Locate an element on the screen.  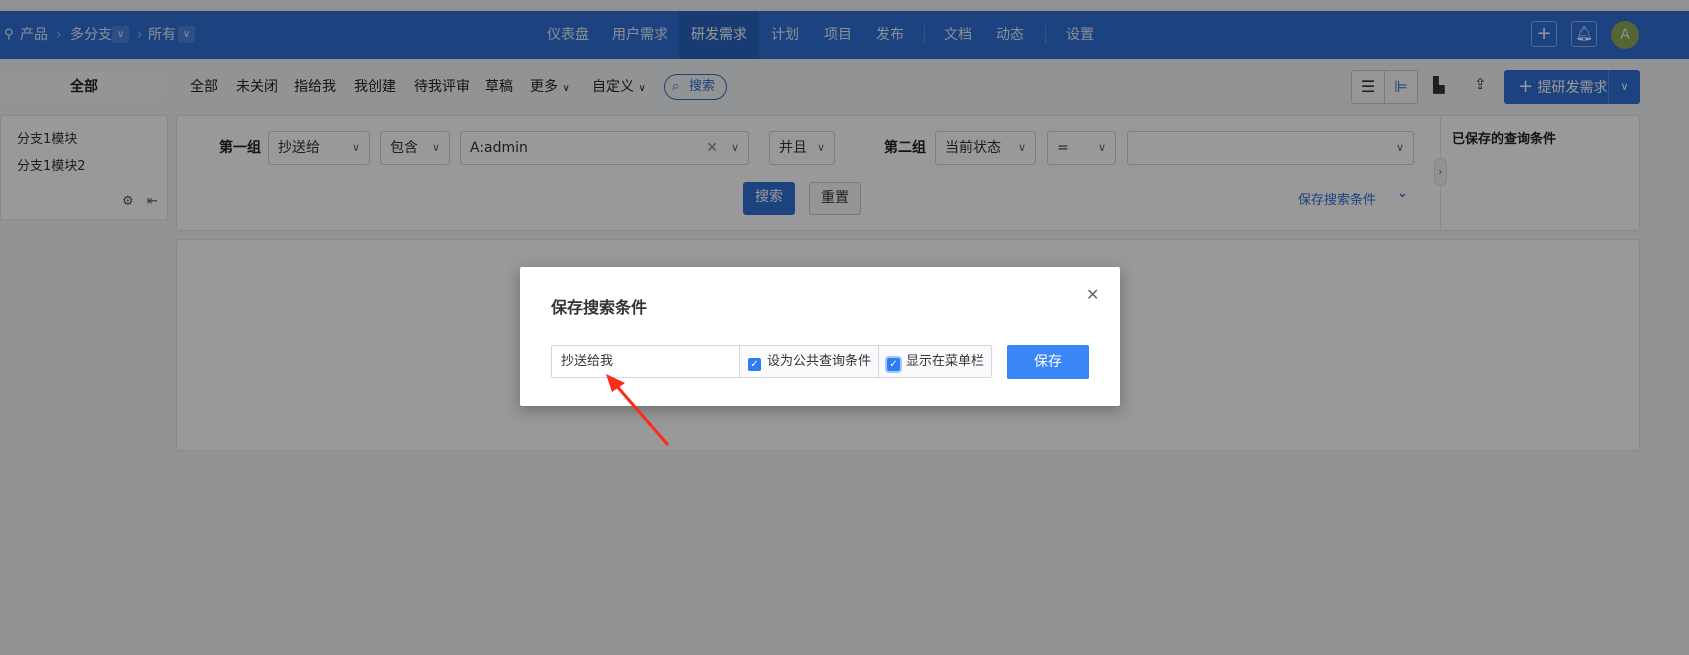
arrow-head is located at coordinates (615, 383).